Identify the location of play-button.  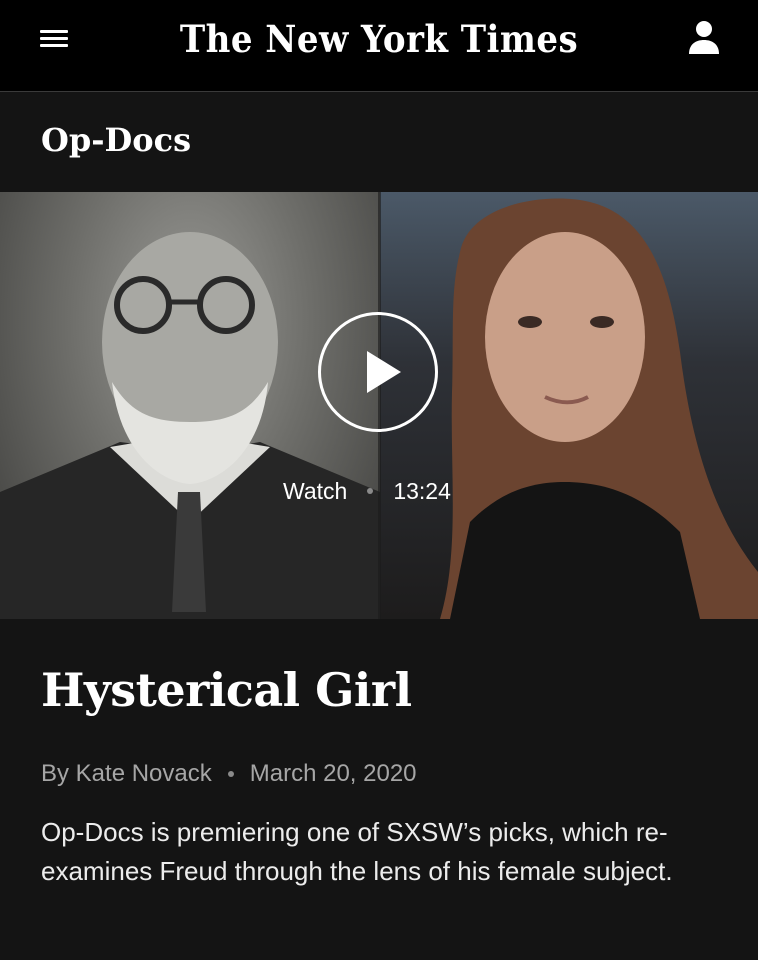
(378, 372).